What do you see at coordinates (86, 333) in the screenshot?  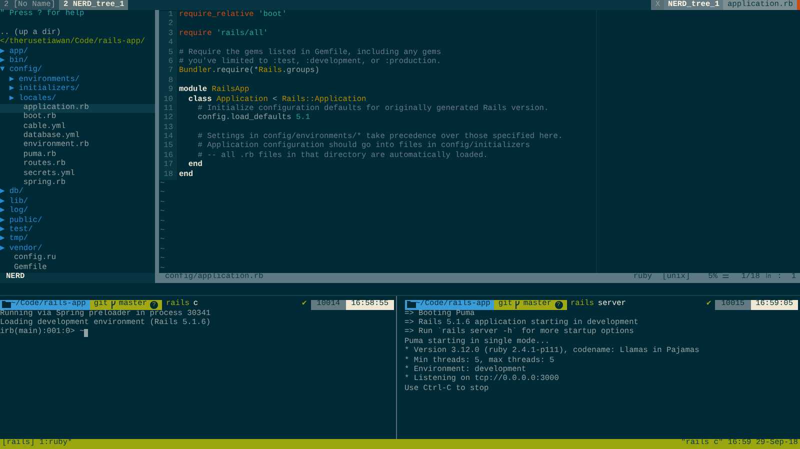 I see `cursor` at bounding box center [86, 333].